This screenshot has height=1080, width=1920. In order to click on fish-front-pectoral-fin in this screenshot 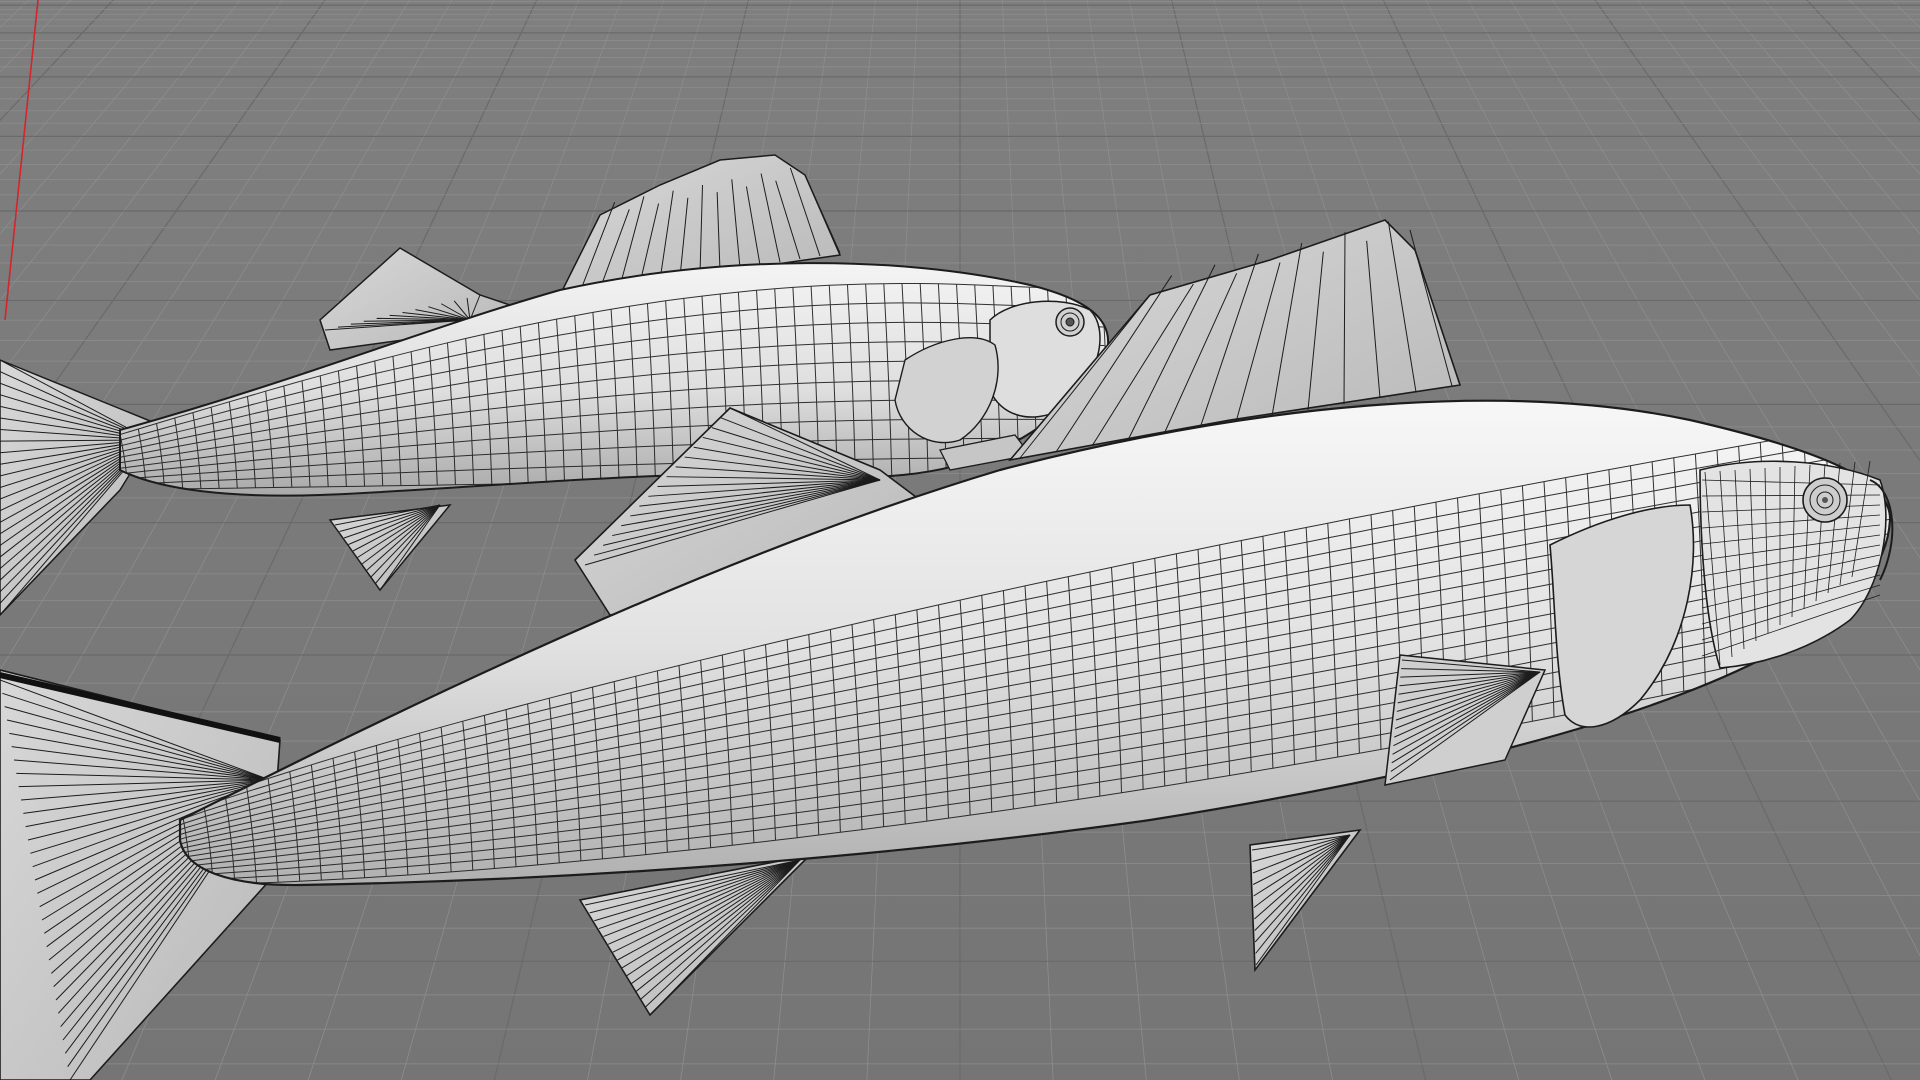, I will do `click(1465, 720)`.